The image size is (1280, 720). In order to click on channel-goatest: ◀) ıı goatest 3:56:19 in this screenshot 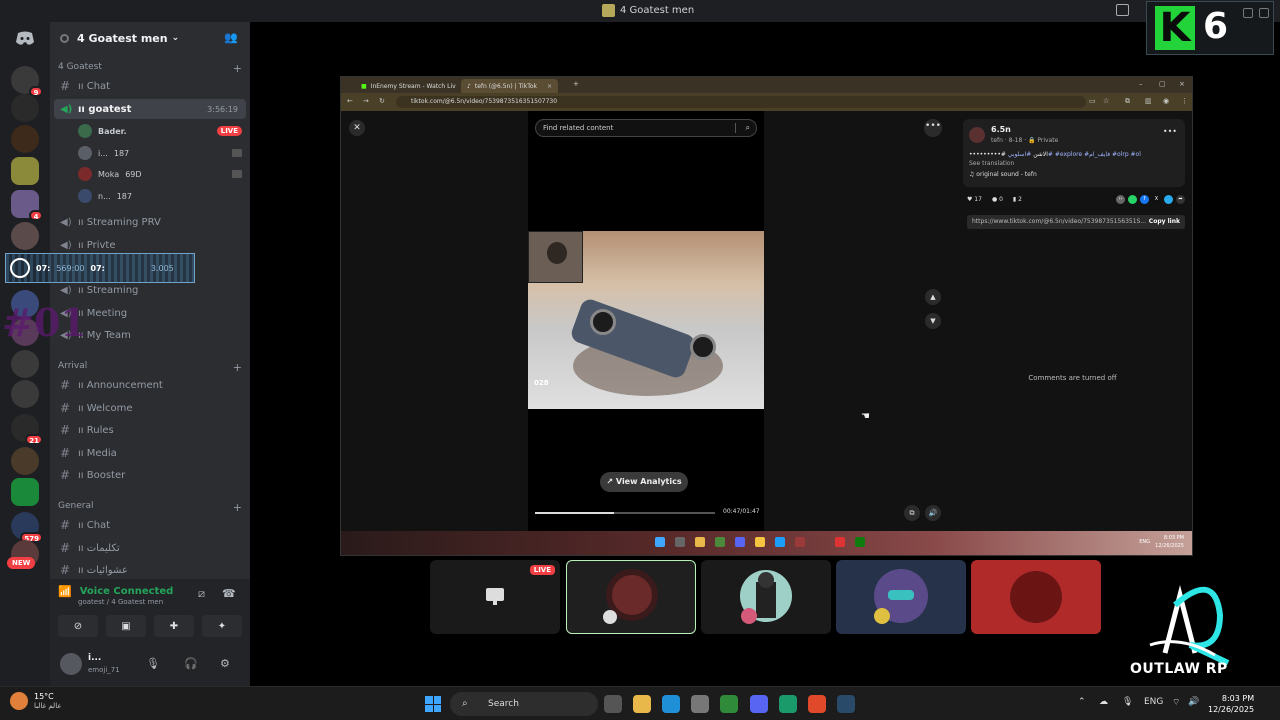, I will do `click(150, 109)`.